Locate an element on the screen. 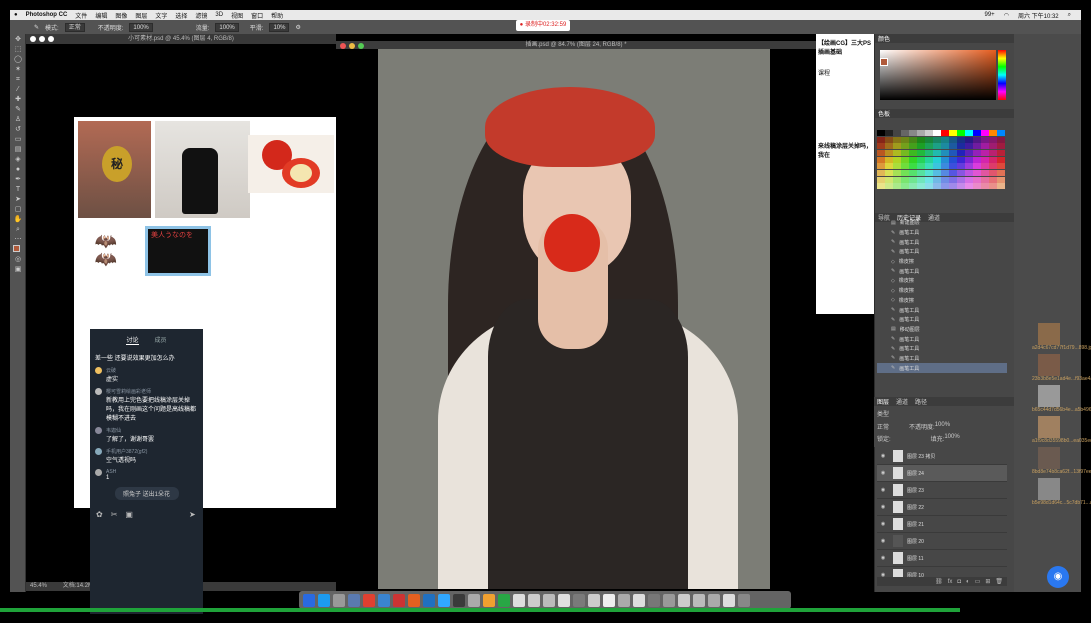 The height and width of the screenshot is (623, 1091). shape-tool-icon: ▢ is located at coordinates (18, 209).